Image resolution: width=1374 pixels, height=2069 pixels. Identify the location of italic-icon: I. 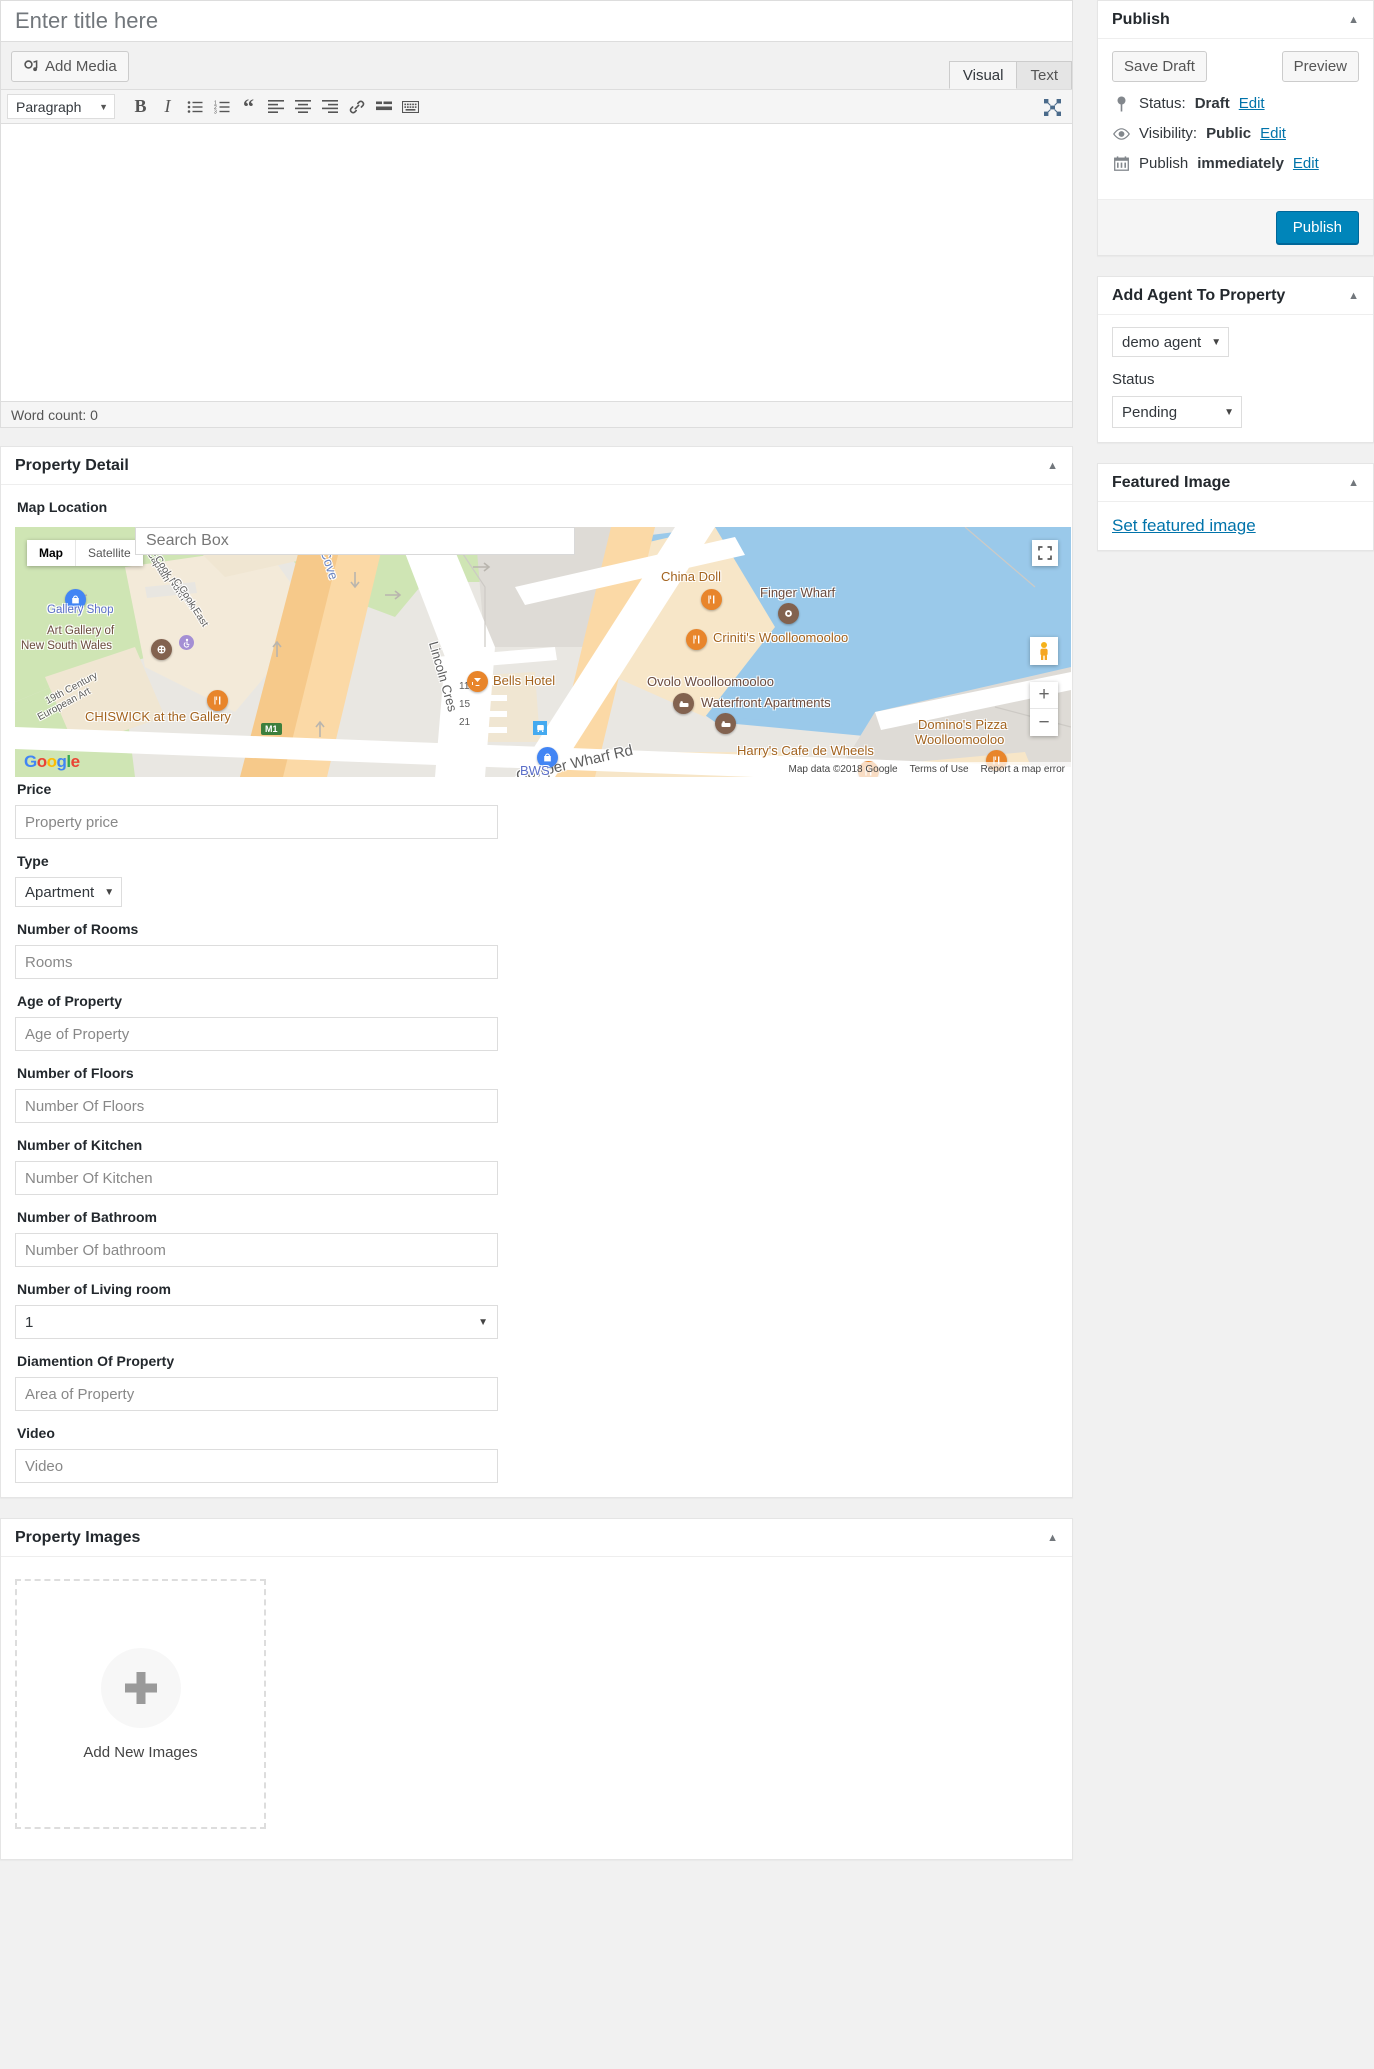
(167, 107).